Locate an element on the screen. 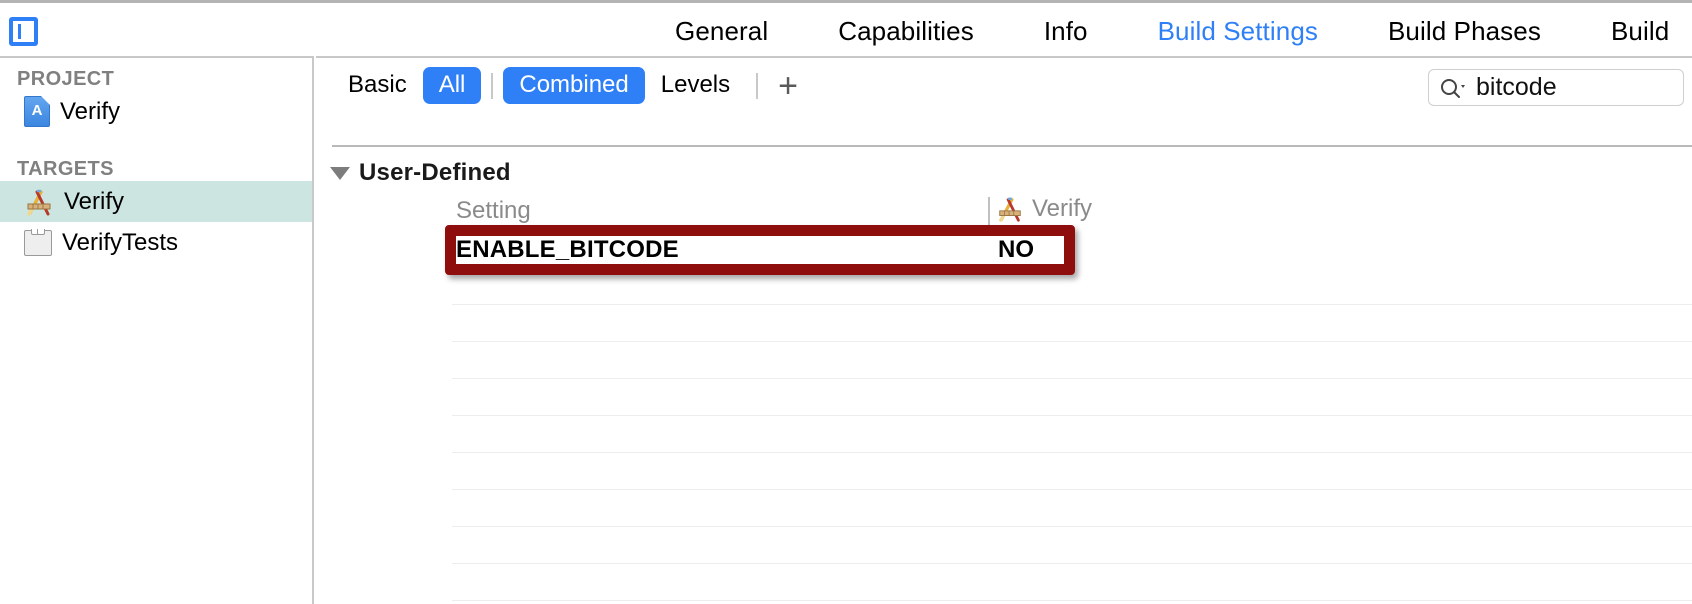  filter-all-button: All is located at coordinates (452, 85).